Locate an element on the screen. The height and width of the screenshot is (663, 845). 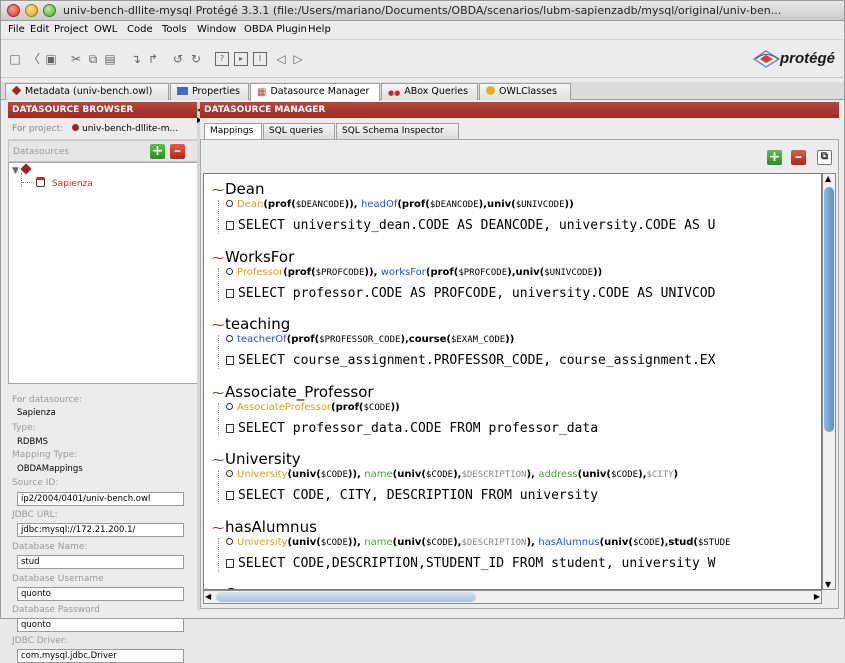
database-password-field: quonto is located at coordinates (100, 625).